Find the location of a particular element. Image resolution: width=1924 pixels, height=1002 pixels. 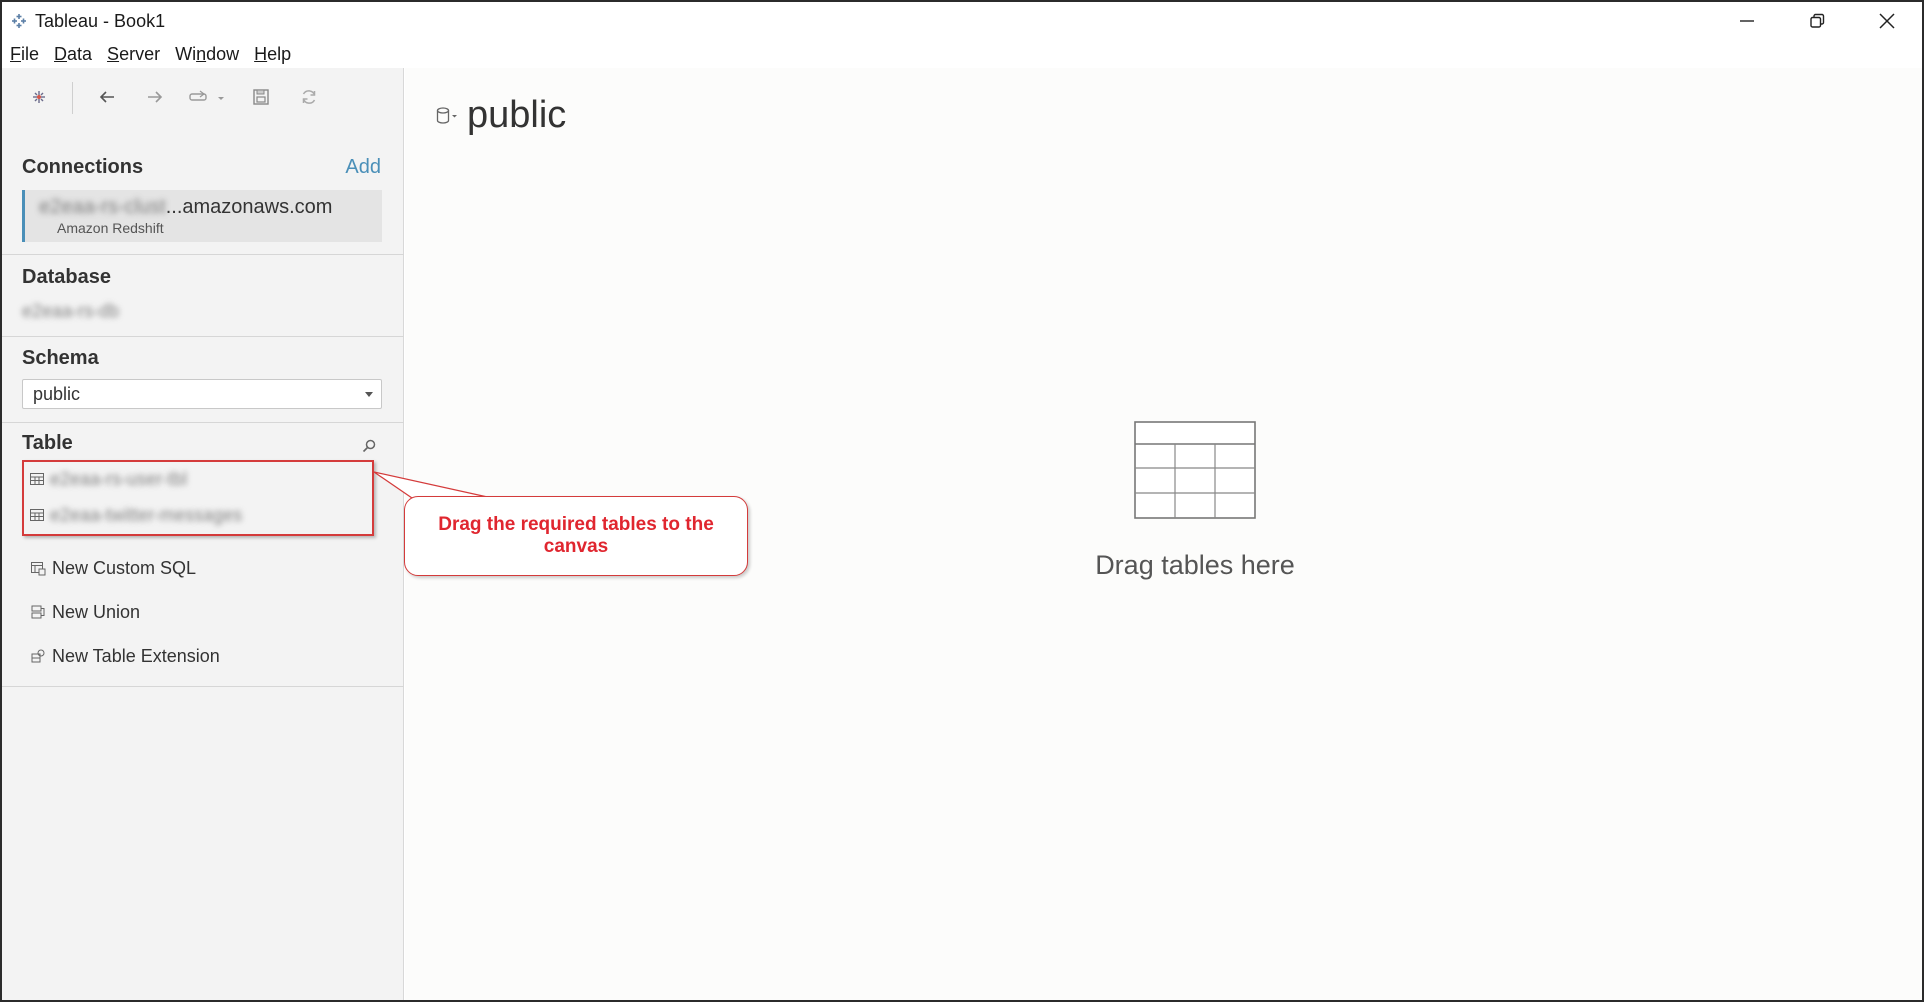

close-button is located at coordinates (1887, 21).